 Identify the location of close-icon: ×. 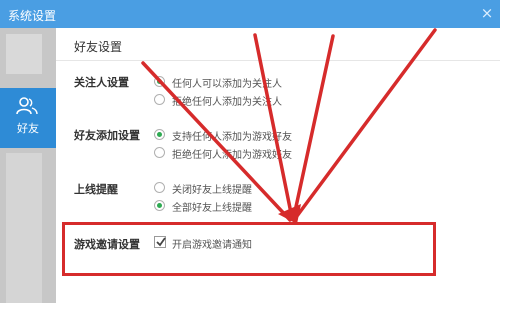
(487, 13).